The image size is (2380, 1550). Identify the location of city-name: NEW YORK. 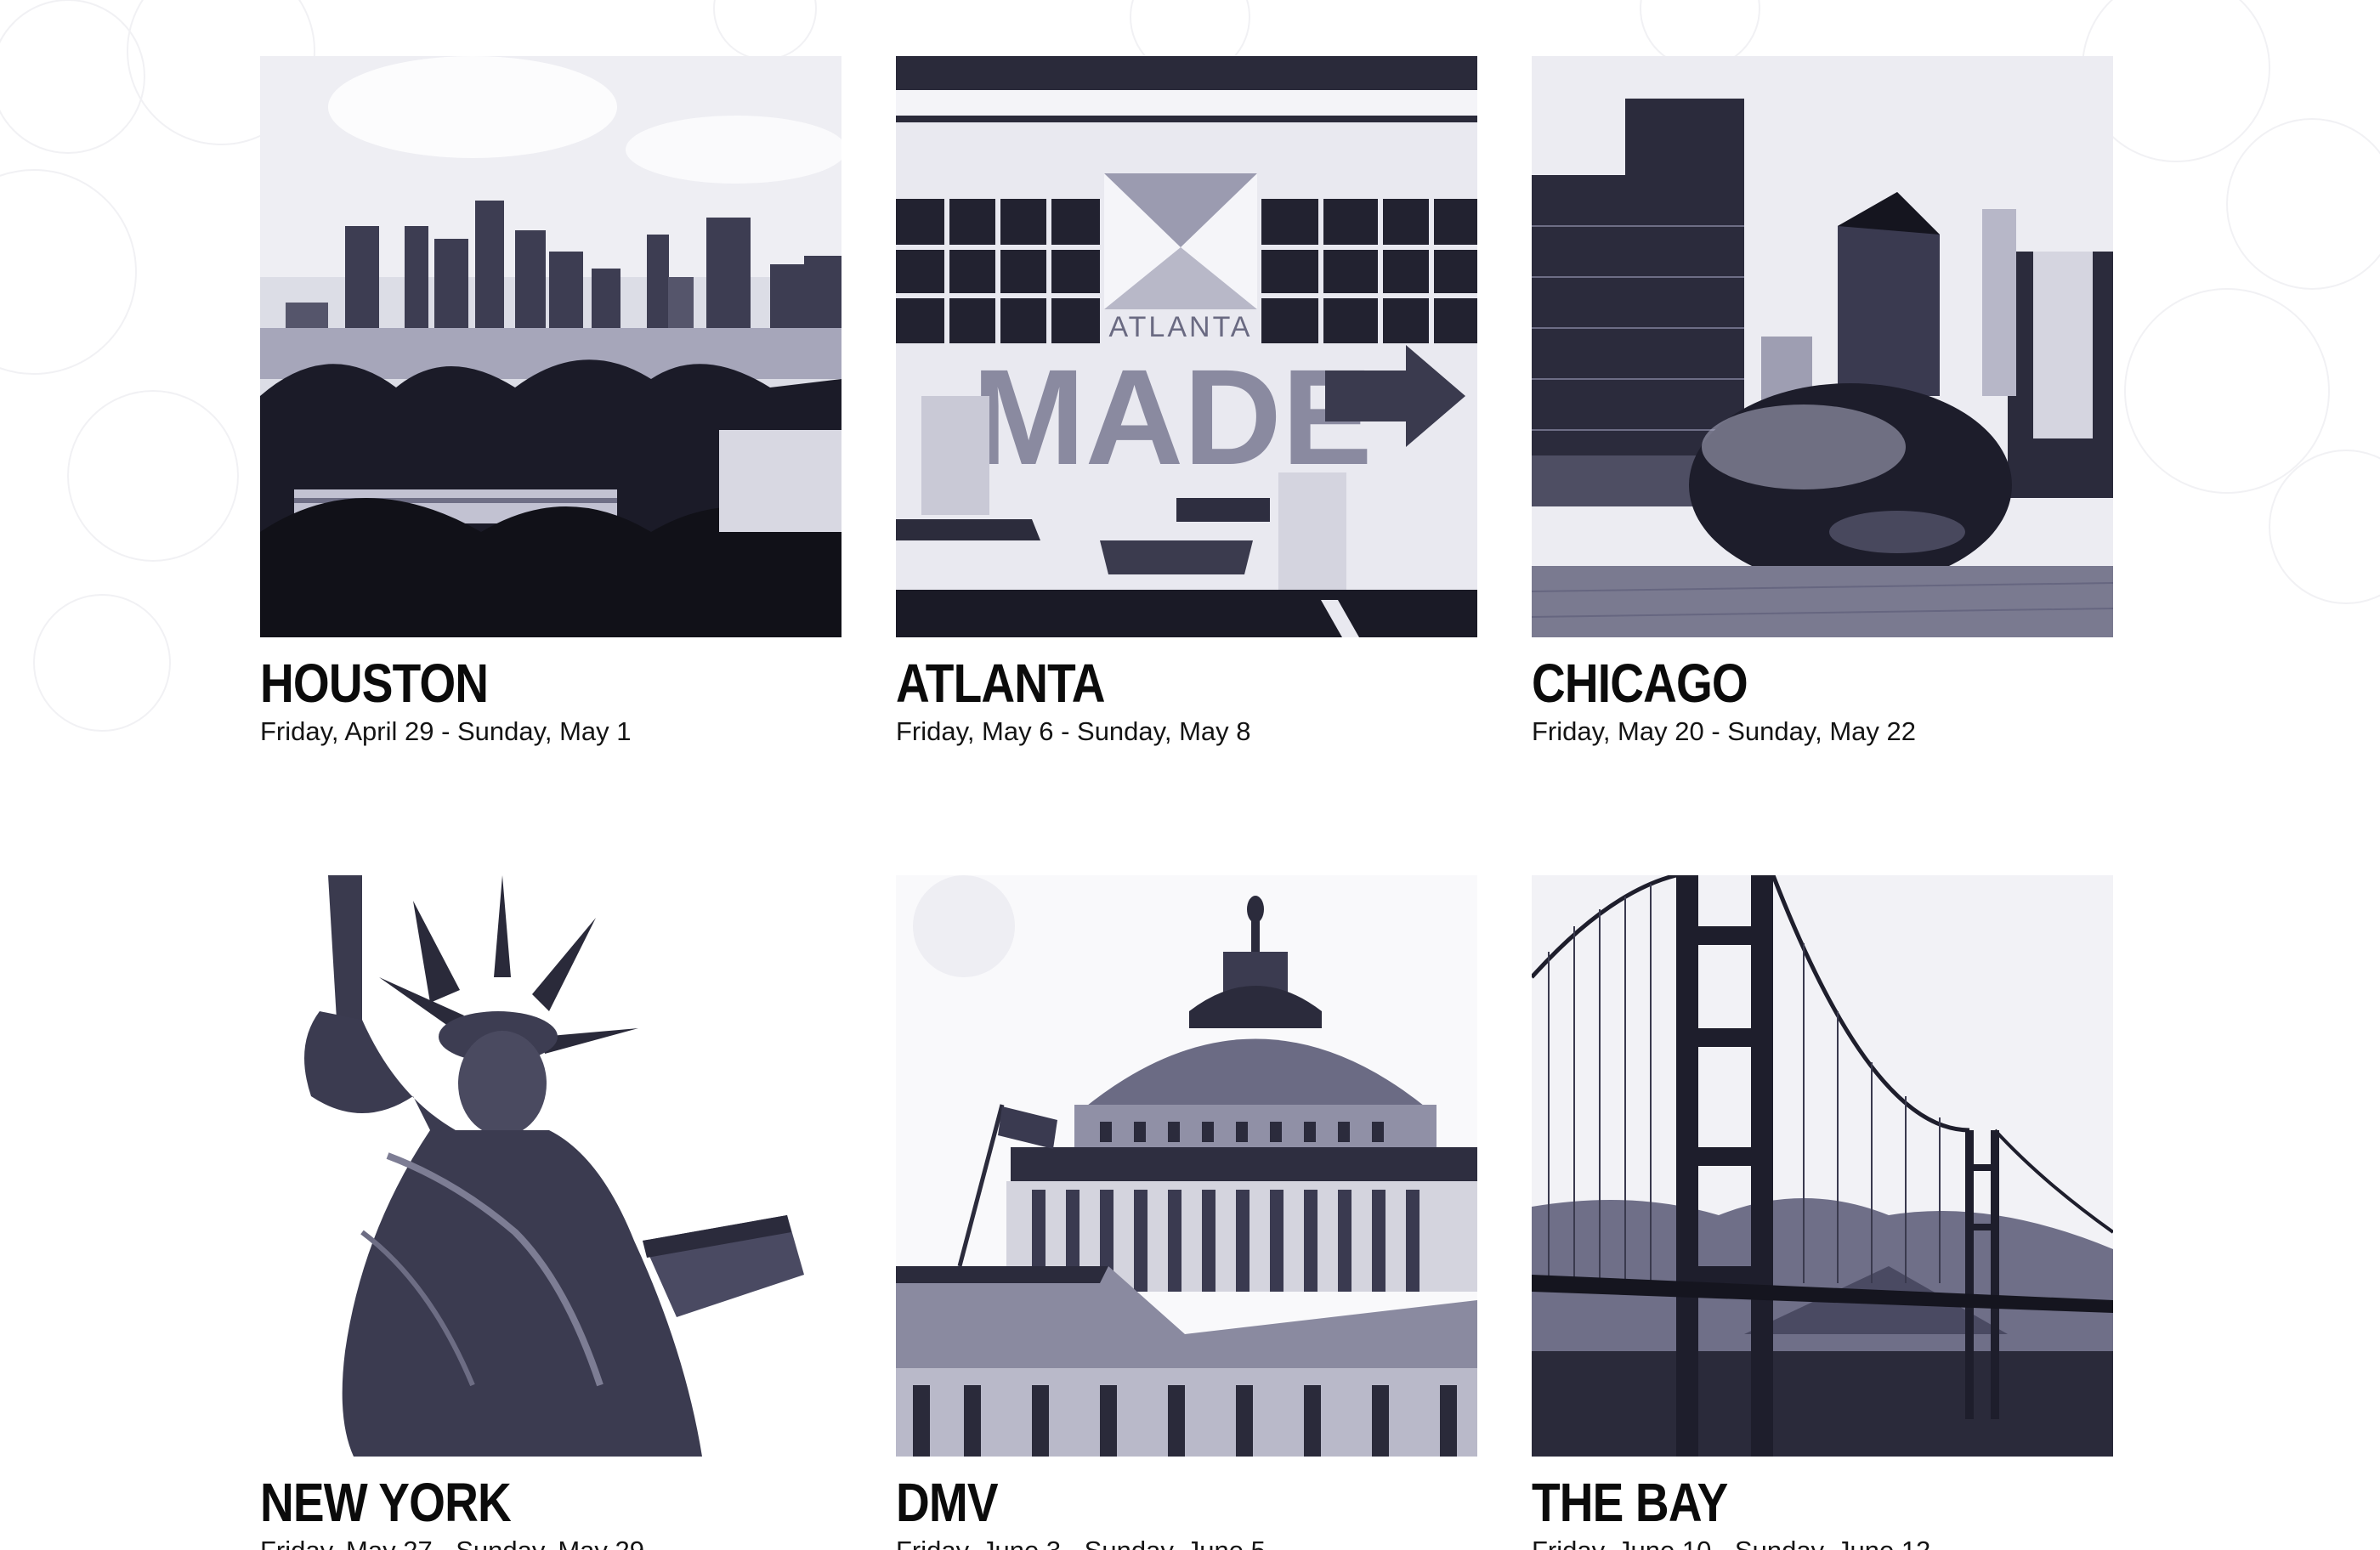
(510, 1502).